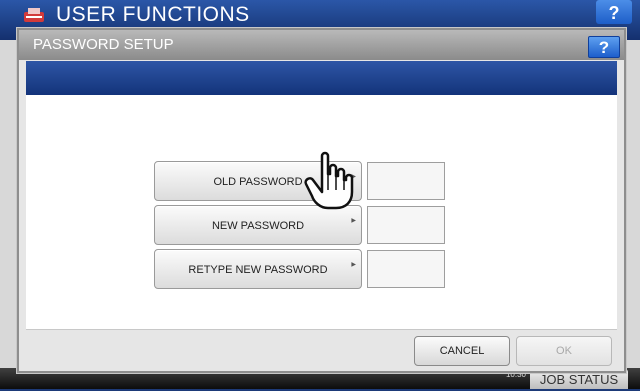  What do you see at coordinates (330, 180) in the screenshot?
I see `hand-pointer-icon` at bounding box center [330, 180].